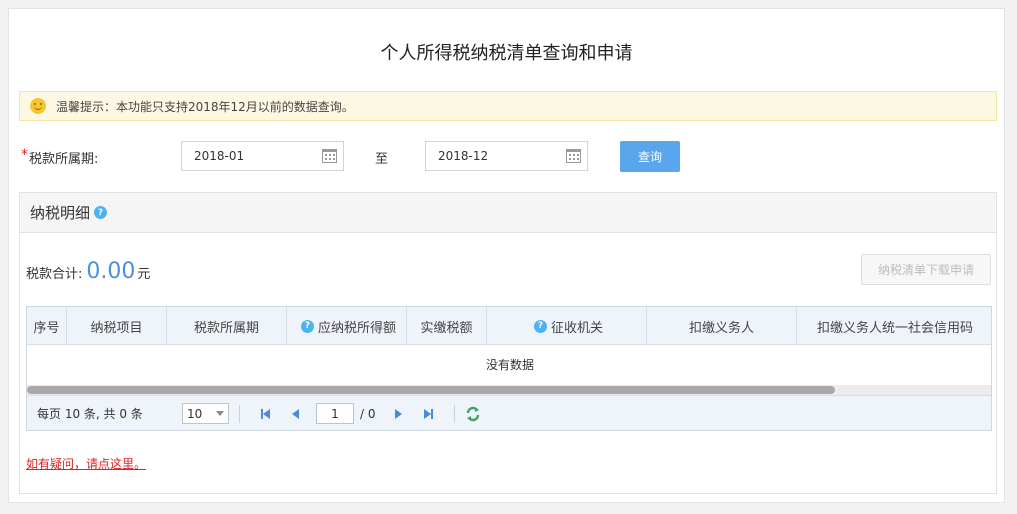  I want to click on page-size-value: 10, so click(195, 413).